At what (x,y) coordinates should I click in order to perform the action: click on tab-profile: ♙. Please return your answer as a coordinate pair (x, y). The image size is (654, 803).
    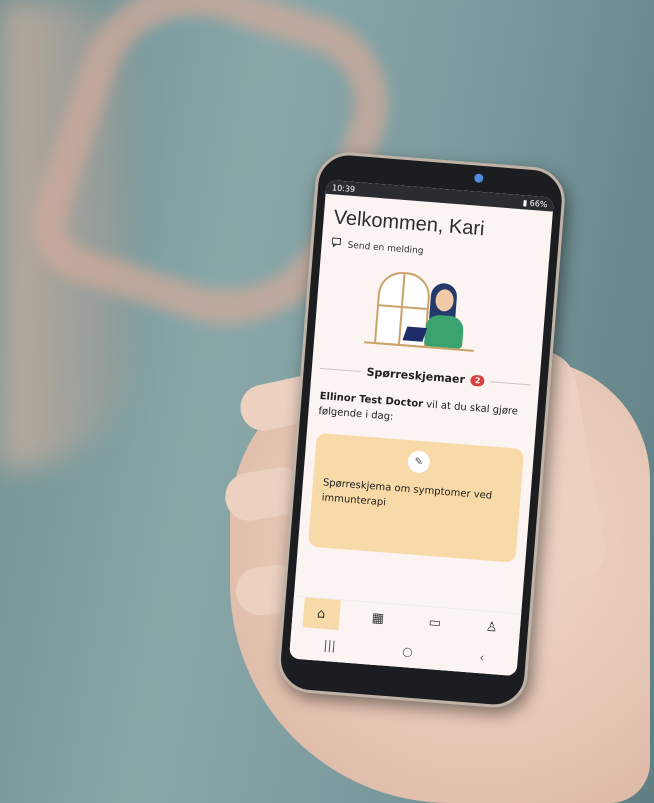
    Looking at the image, I should click on (491, 627).